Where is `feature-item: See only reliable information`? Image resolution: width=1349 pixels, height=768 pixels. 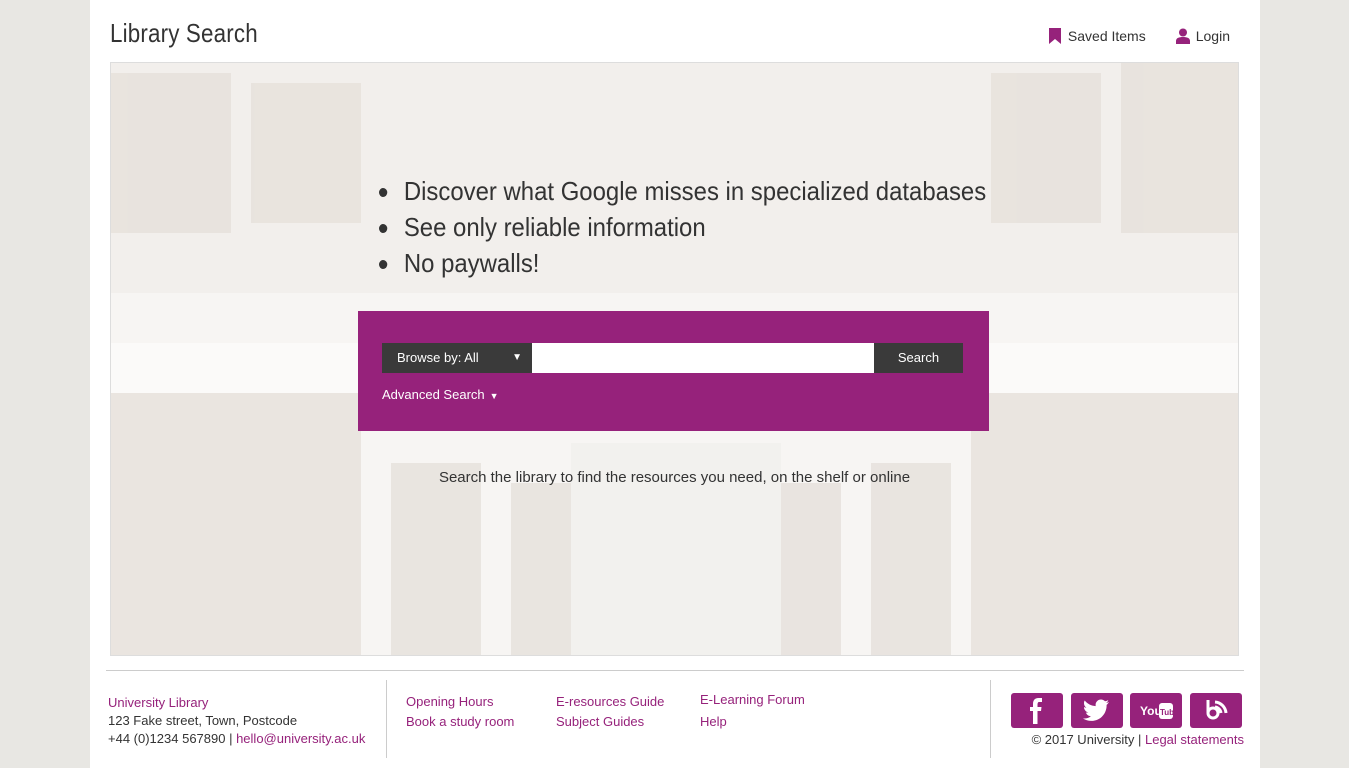
feature-item: See only reliable information is located at coordinates (682, 227).